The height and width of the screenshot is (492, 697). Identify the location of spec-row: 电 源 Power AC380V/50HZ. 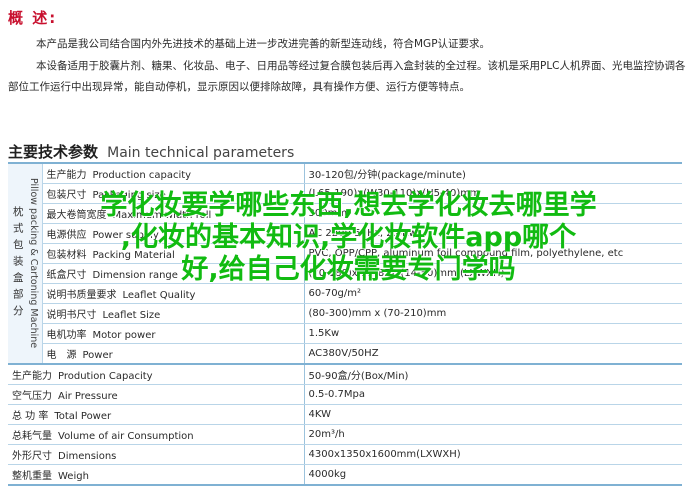
(345, 354).